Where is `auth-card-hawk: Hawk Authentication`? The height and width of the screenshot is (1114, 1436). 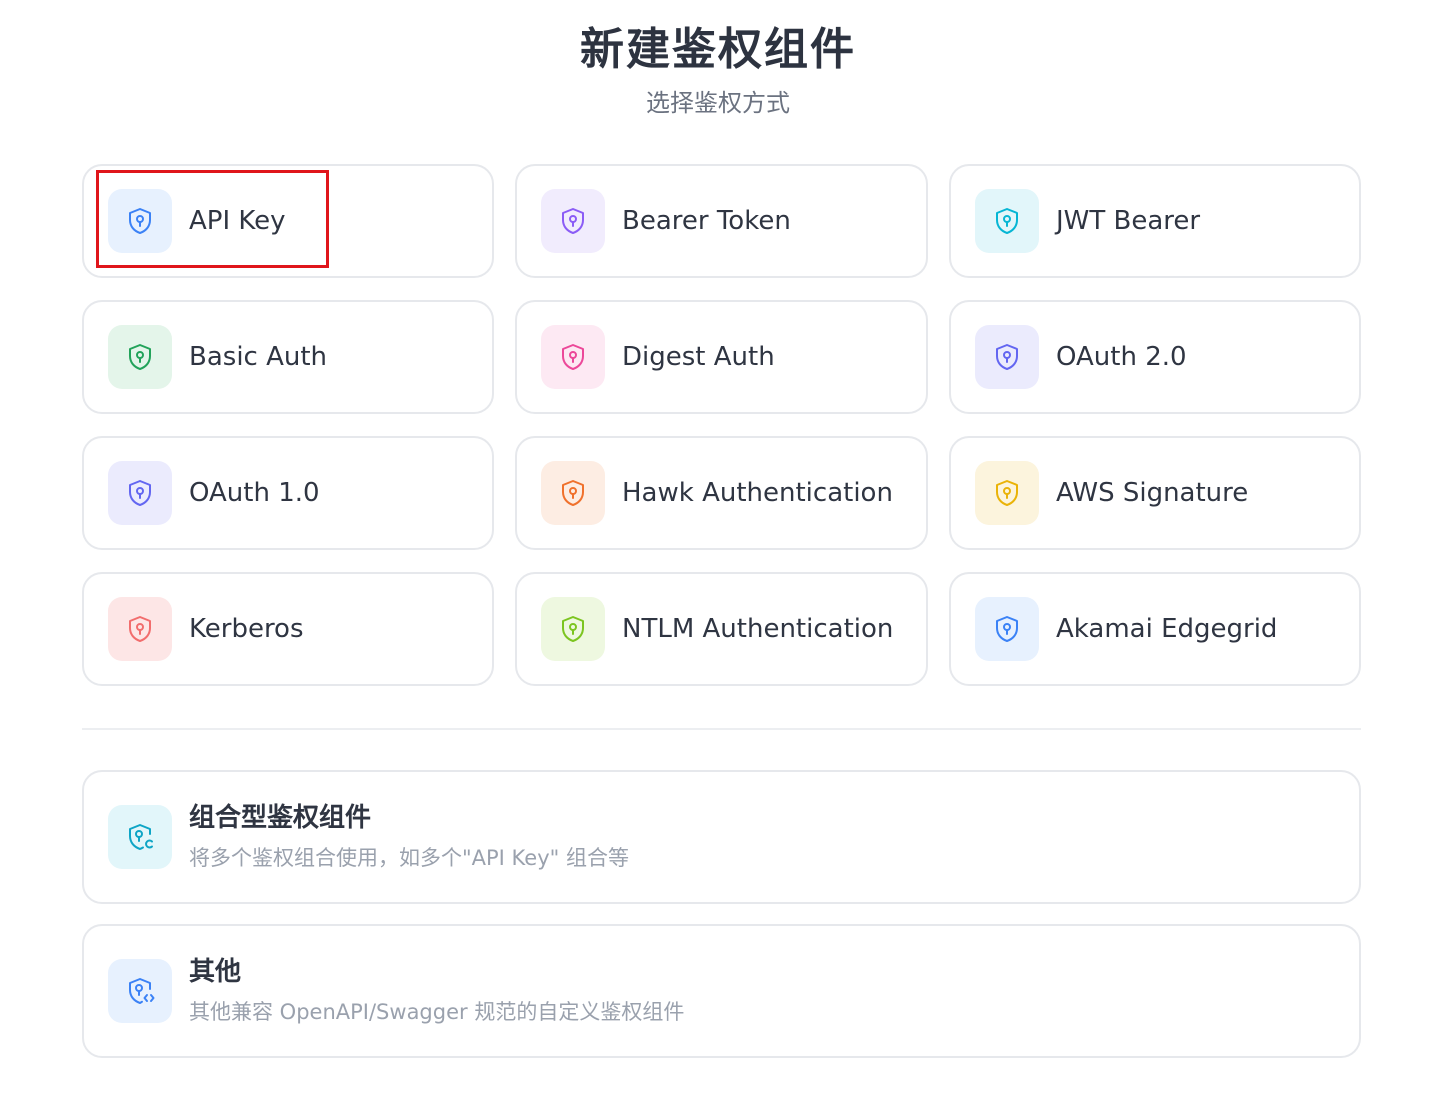 auth-card-hawk: Hawk Authentication is located at coordinates (721, 493).